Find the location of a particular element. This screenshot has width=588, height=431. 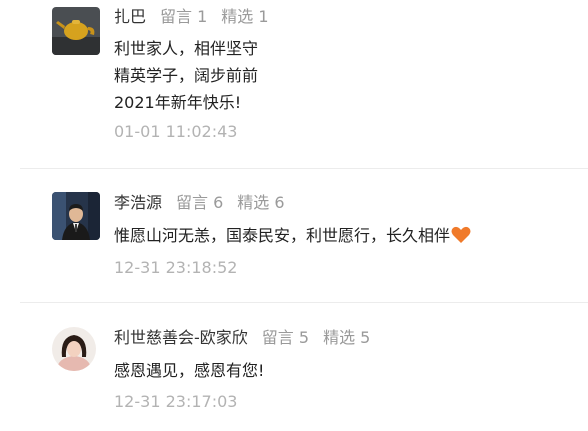

comment-timestamp: 01-01 11:02:43 is located at coordinates (176, 131).